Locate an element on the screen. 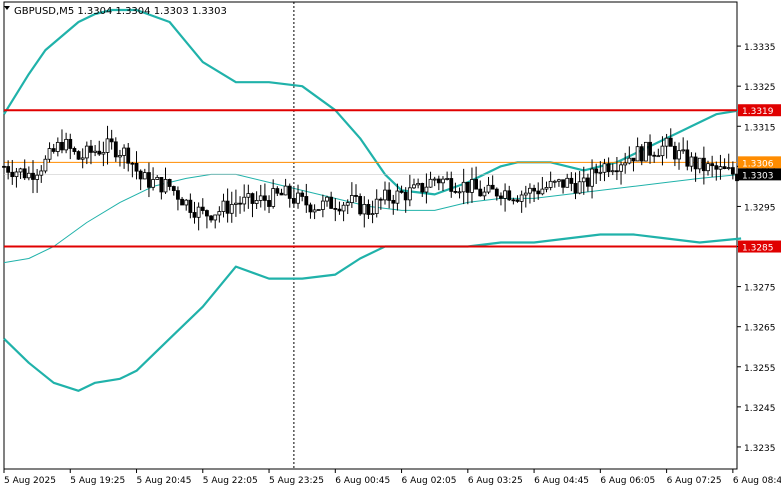 The height and width of the screenshot is (489, 781). chart-title: GBPUSD,M5 1.3304 1.3304 1.3303 1.3303 is located at coordinates (120, 11).